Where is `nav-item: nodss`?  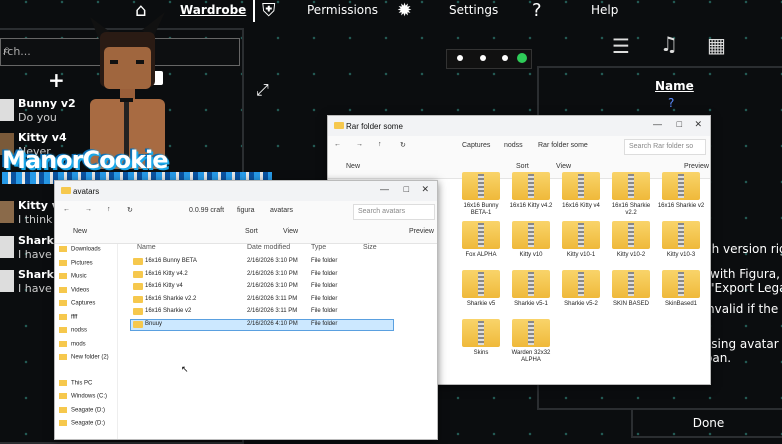
nav-item: nodss is located at coordinates (73, 330).